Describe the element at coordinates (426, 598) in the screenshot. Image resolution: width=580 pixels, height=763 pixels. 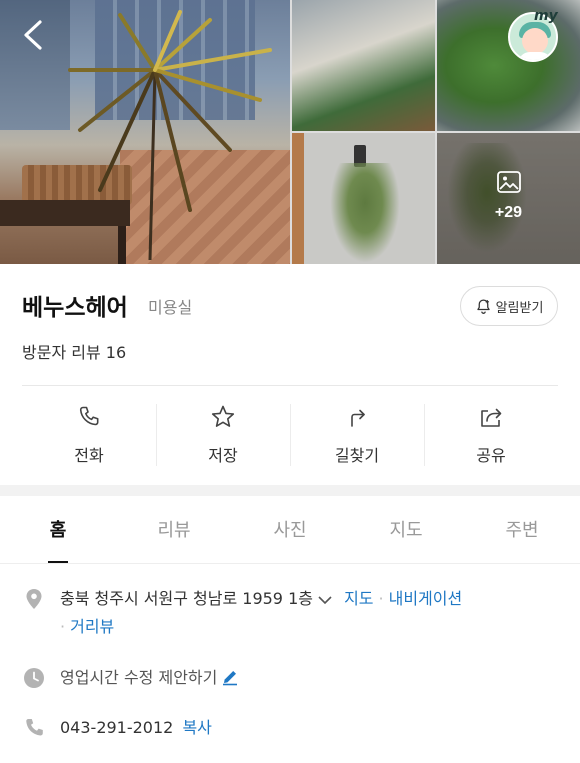
I see `navigation-link: 내비게이션` at that location.